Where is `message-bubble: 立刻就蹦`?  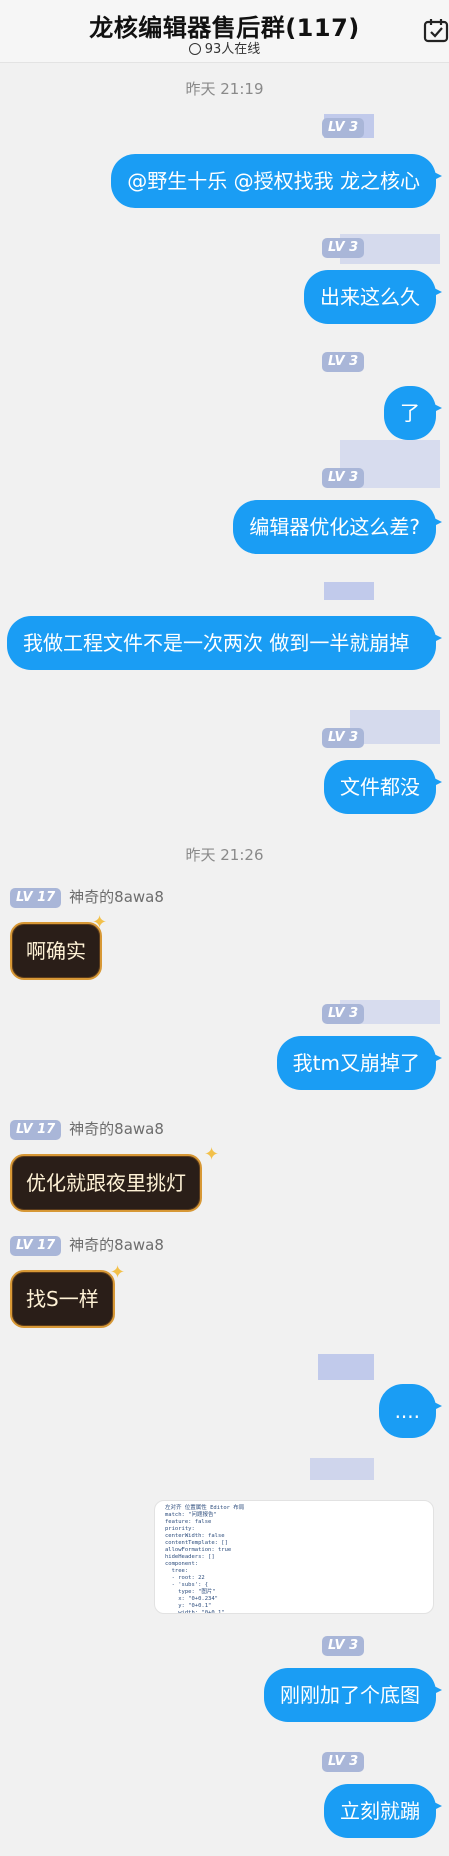 message-bubble: 立刻就蹦 is located at coordinates (383, 1811).